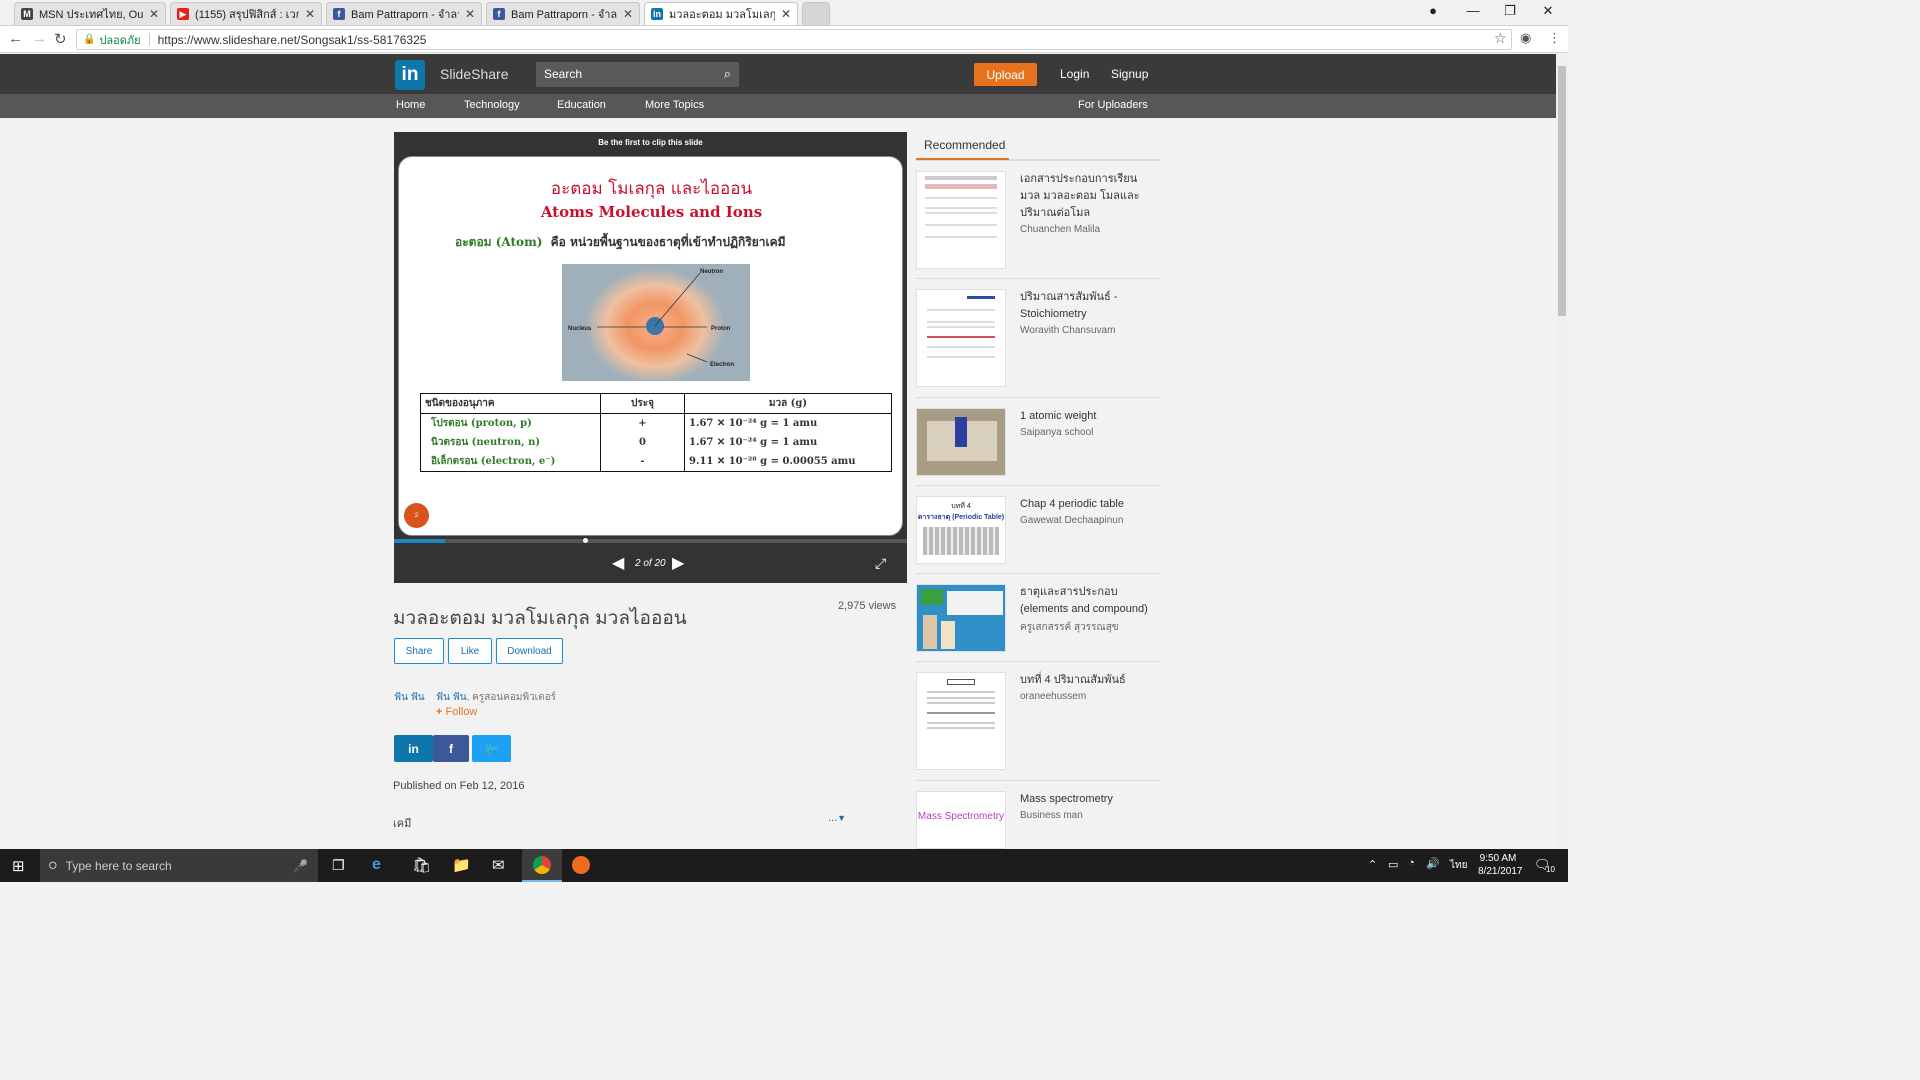  Describe the element at coordinates (1548, 11) in the screenshot. I see `close-window-icon: ✕` at that location.